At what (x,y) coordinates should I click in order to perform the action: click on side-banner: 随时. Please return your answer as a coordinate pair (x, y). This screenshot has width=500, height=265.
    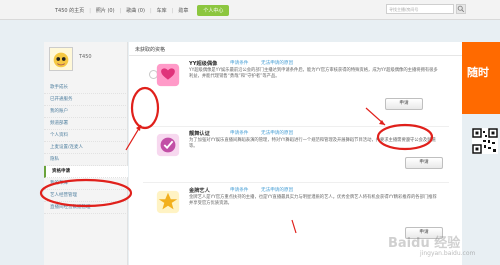
    Looking at the image, I should click on (481, 78).